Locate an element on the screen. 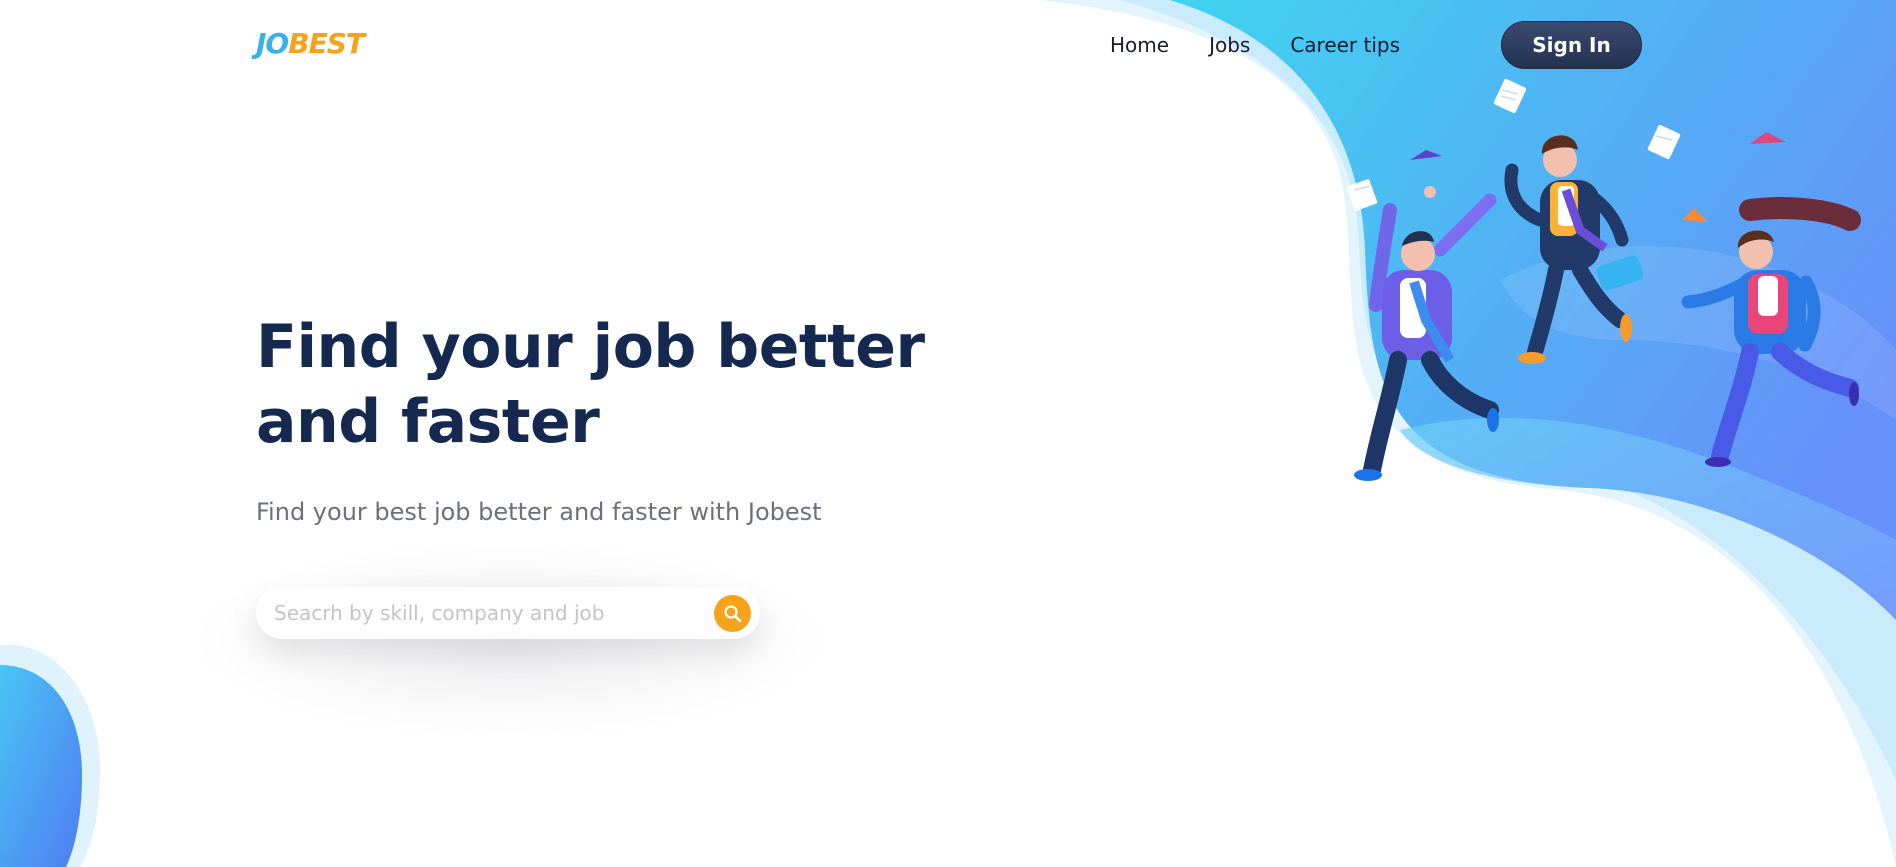  search-button is located at coordinates (732, 613).